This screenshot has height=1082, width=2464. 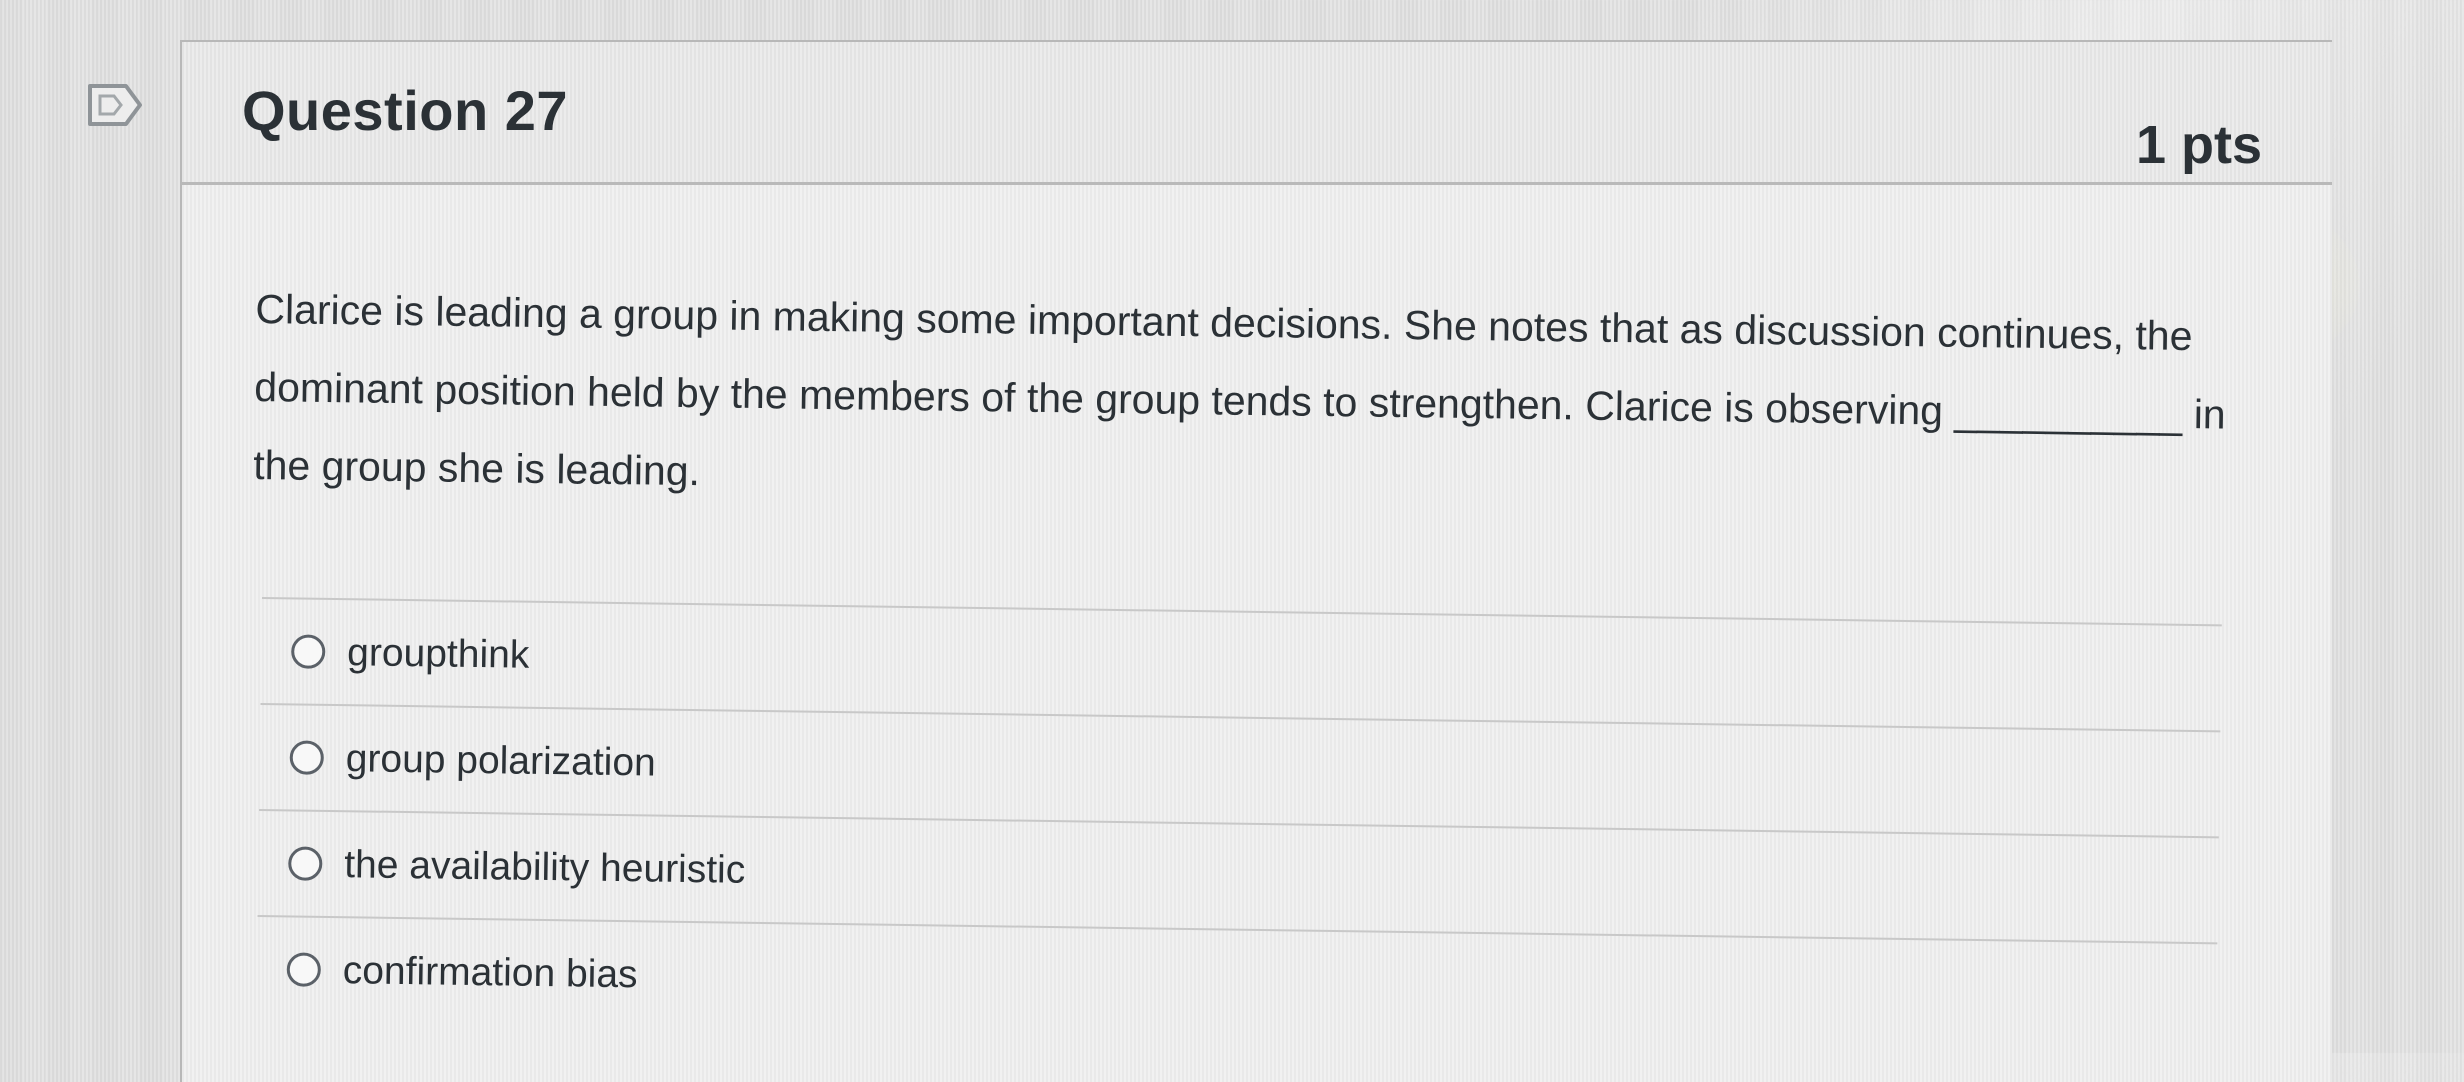 What do you see at coordinates (501, 760) in the screenshot?
I see `answer-label: group polarization` at bounding box center [501, 760].